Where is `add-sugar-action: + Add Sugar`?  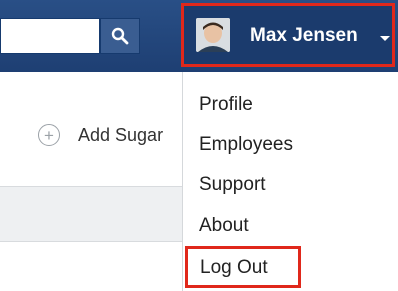
add-sugar-action: + Add Sugar is located at coordinates (100, 135).